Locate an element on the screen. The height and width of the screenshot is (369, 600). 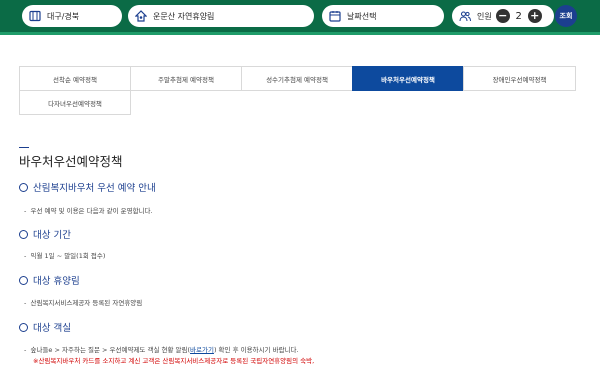
calendar-icon is located at coordinates (335, 16).